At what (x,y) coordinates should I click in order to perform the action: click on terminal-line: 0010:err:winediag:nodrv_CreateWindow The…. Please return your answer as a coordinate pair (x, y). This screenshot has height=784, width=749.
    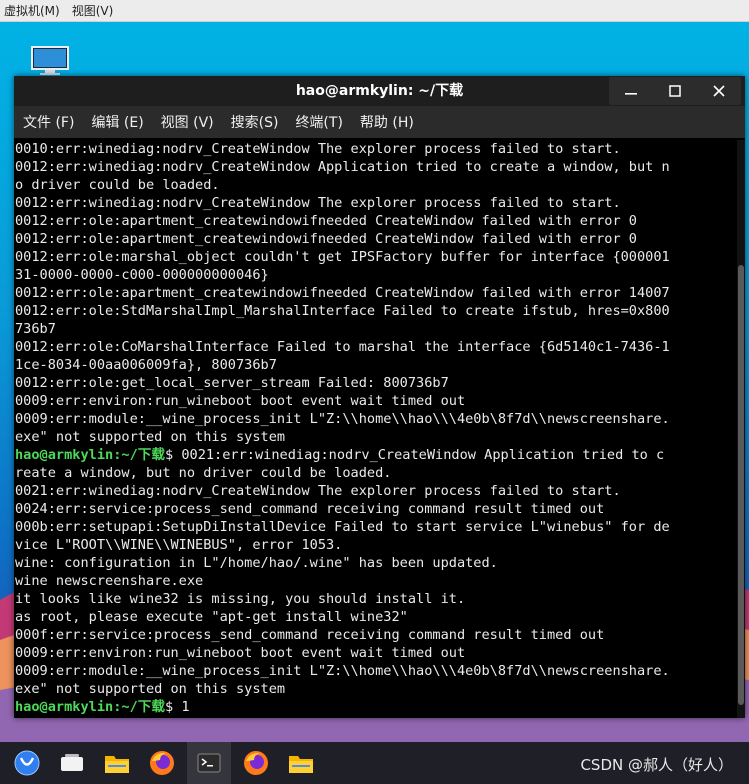
    Looking at the image, I should click on (373, 149).